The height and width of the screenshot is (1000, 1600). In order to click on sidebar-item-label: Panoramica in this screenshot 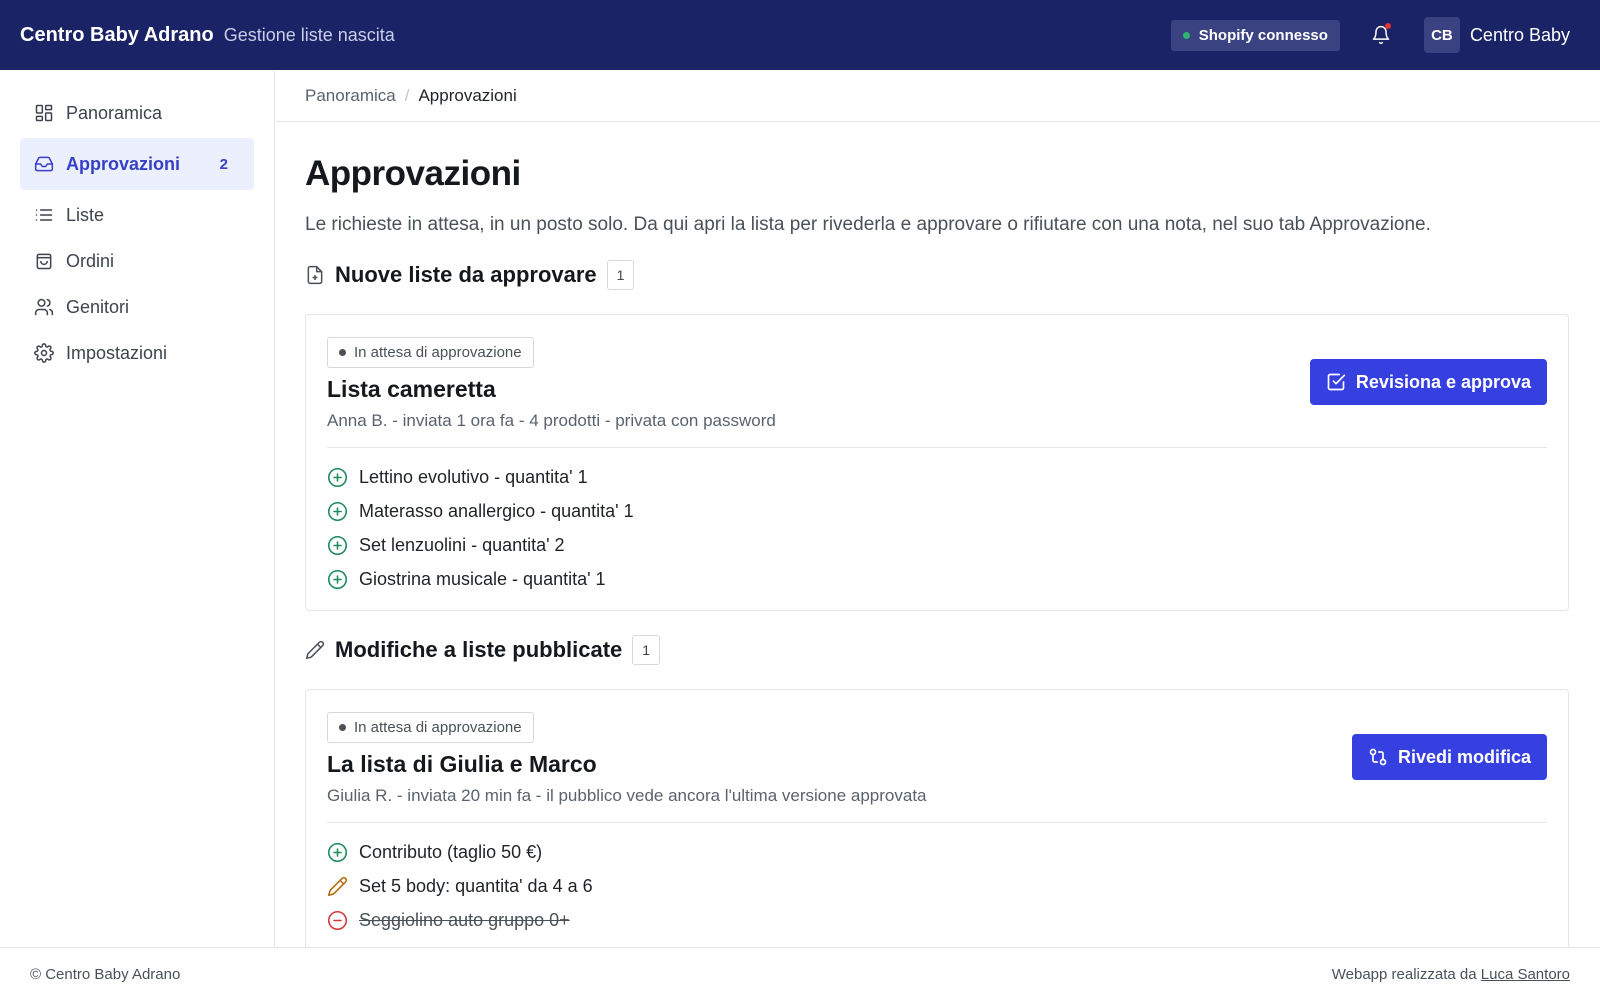, I will do `click(114, 112)`.